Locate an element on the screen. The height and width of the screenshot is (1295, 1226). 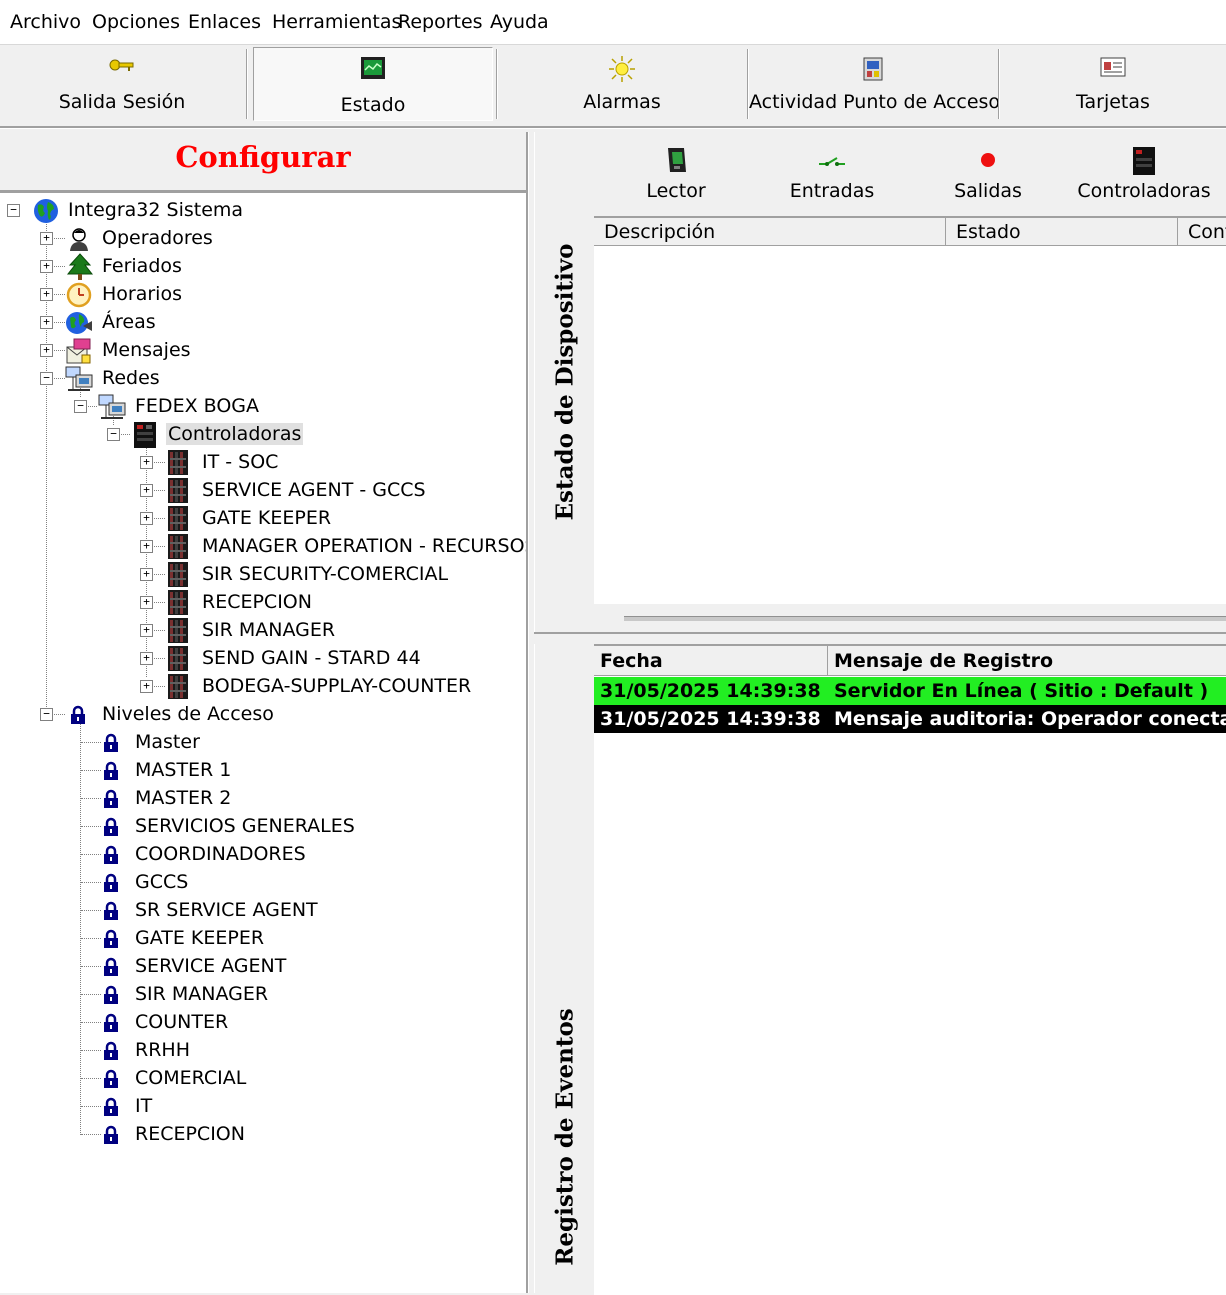
tree-node-networks: − Redes is located at coordinates (263, 378).